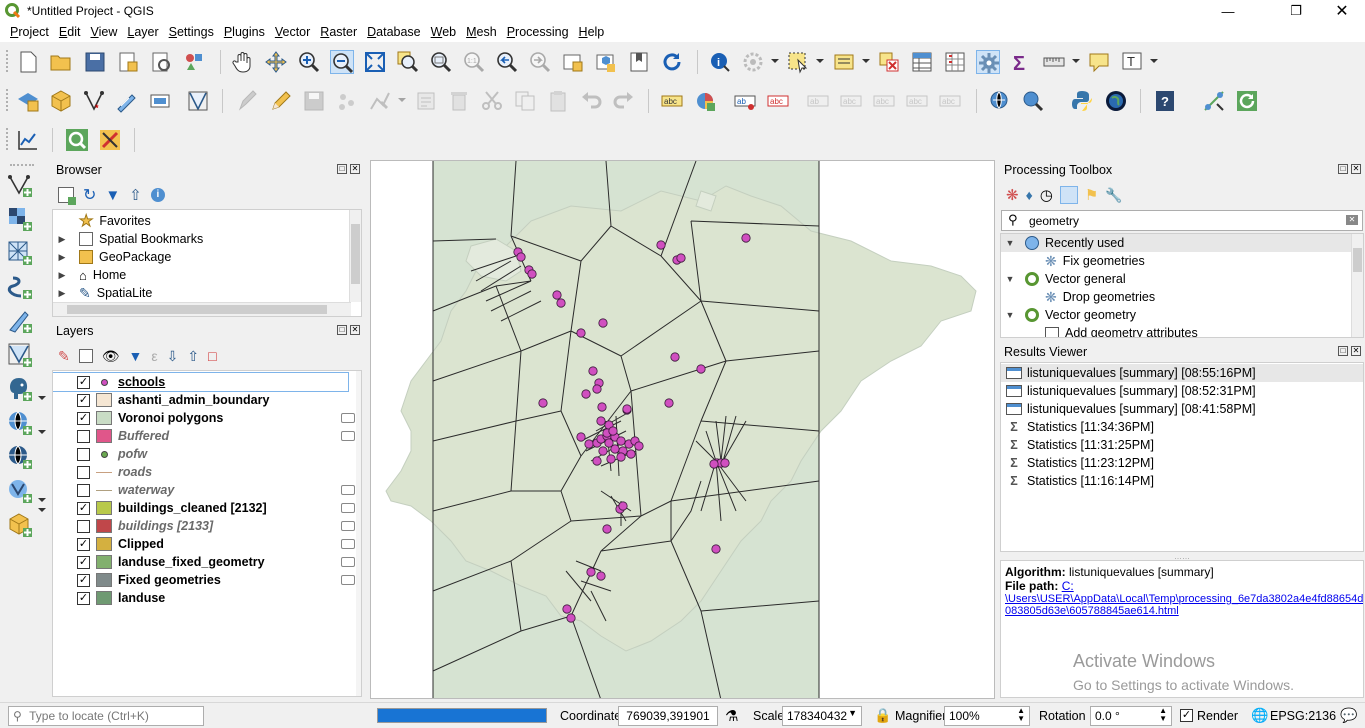 This screenshot has width=1365, height=728. I want to click on menu-project: Project, so click(29, 32).